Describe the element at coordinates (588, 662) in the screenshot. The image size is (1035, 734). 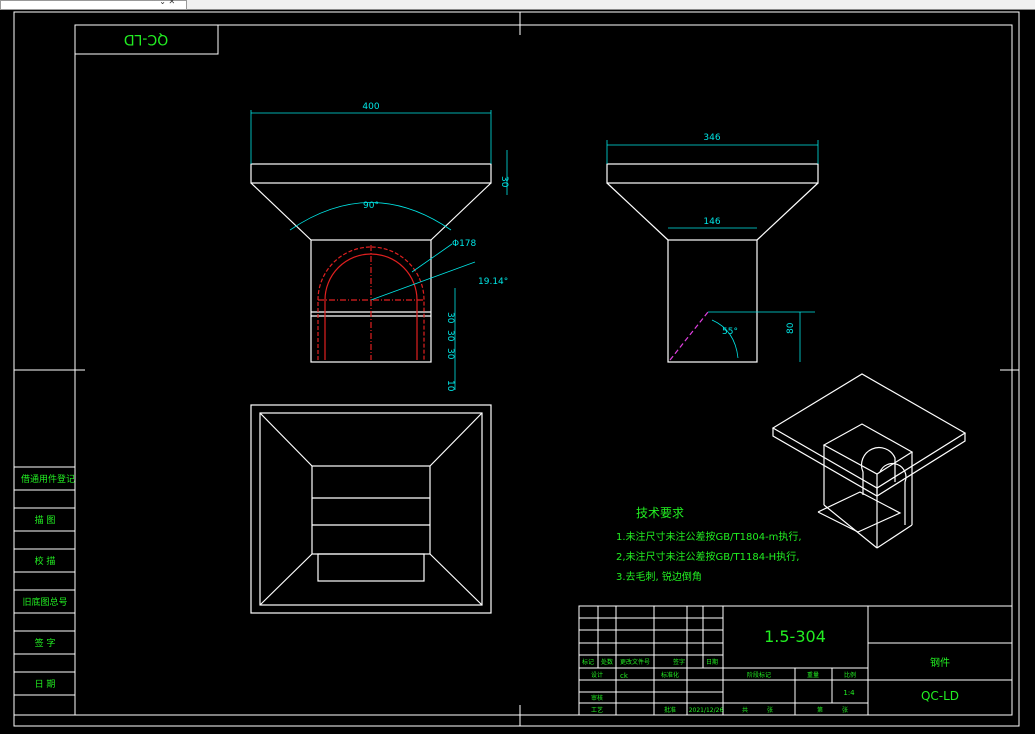
I see `hdr-mark: 标记` at that location.